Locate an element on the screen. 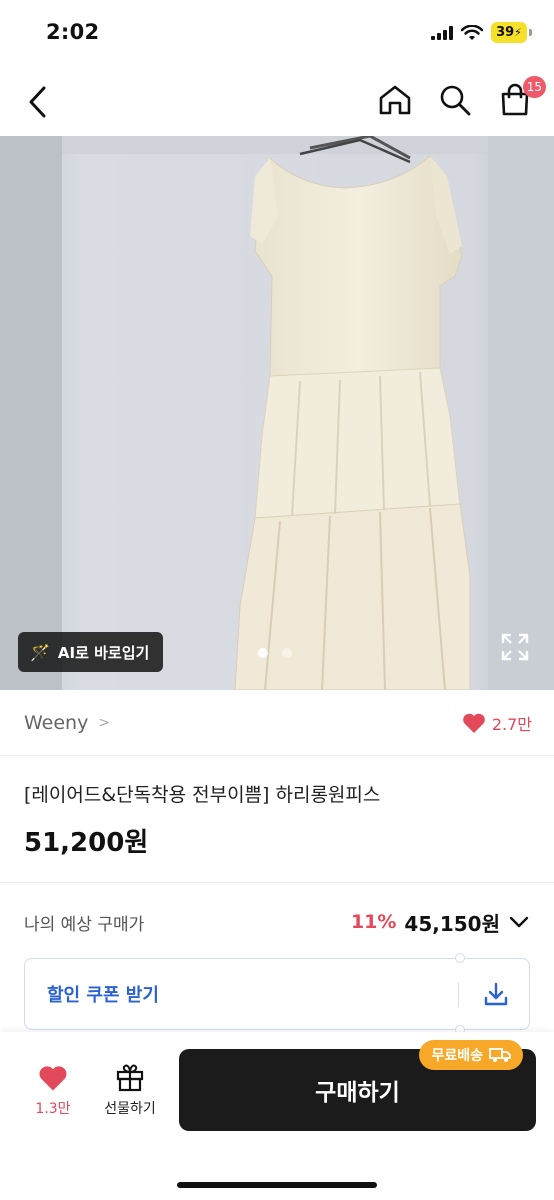 The image size is (554, 1200). nav-actions: 15 is located at coordinates (461, 99).